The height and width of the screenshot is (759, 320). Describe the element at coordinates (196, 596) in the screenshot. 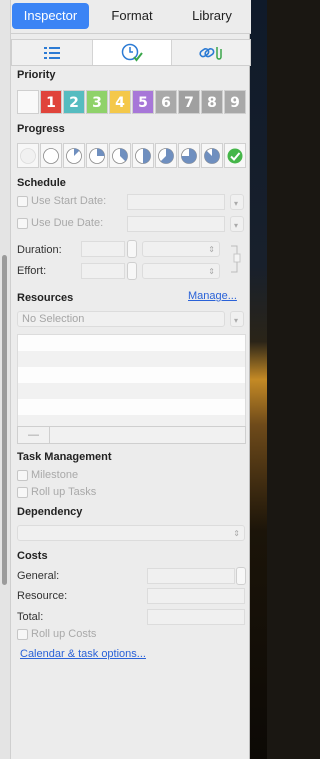

I see `resource-cost-field` at that location.